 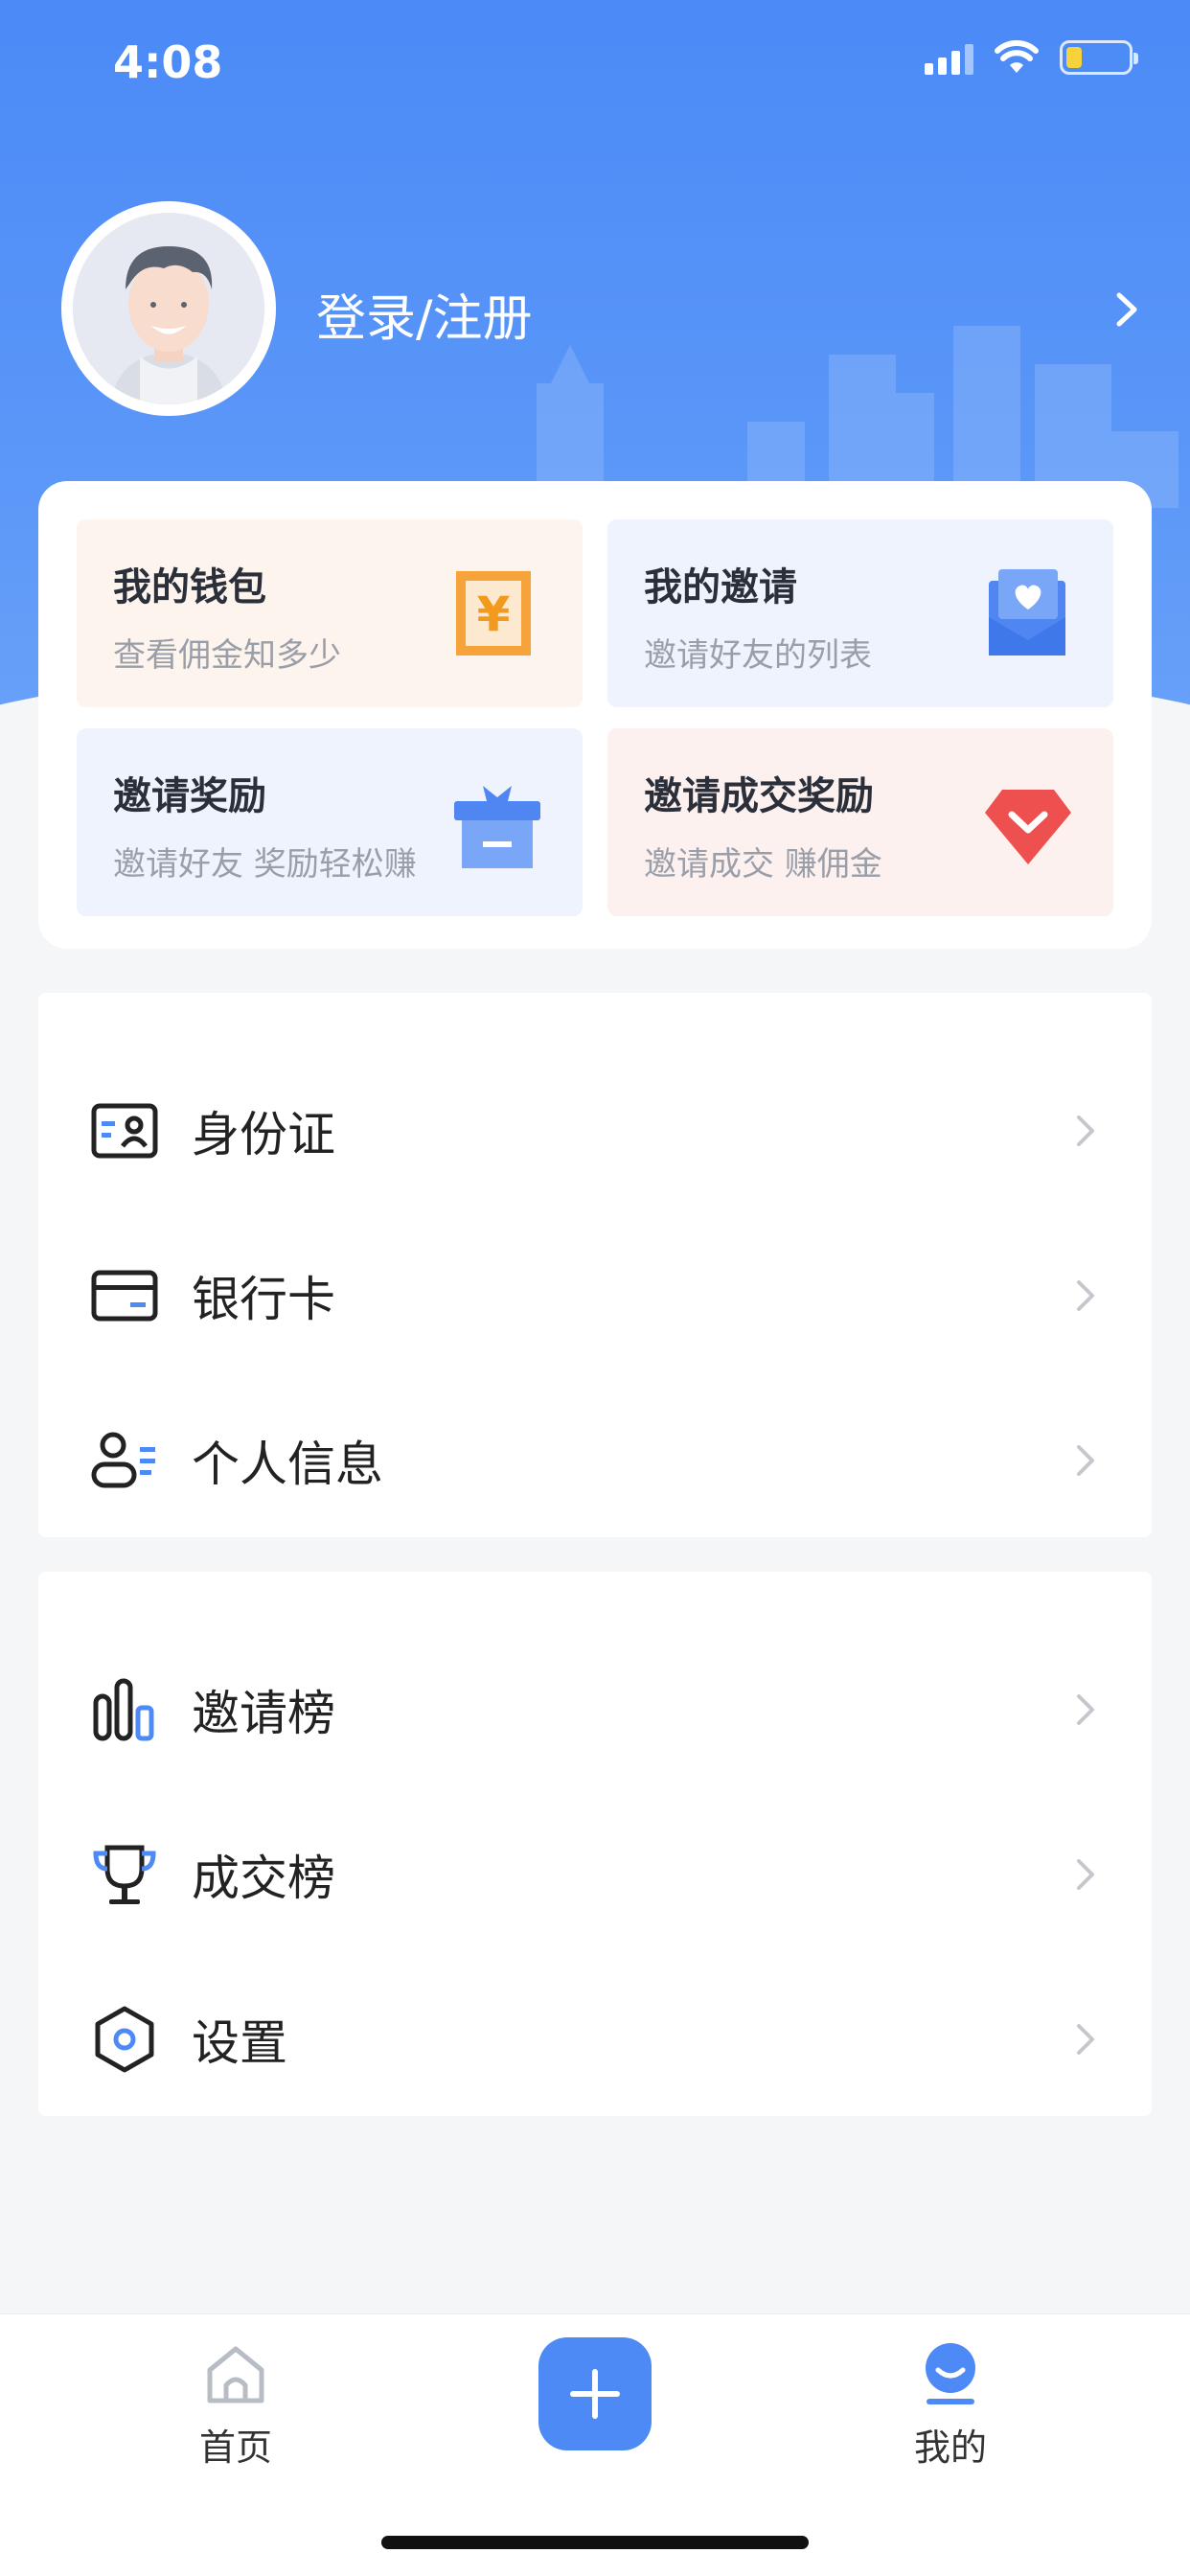 I want to click on cellular-signal-icon, so click(x=949, y=57).